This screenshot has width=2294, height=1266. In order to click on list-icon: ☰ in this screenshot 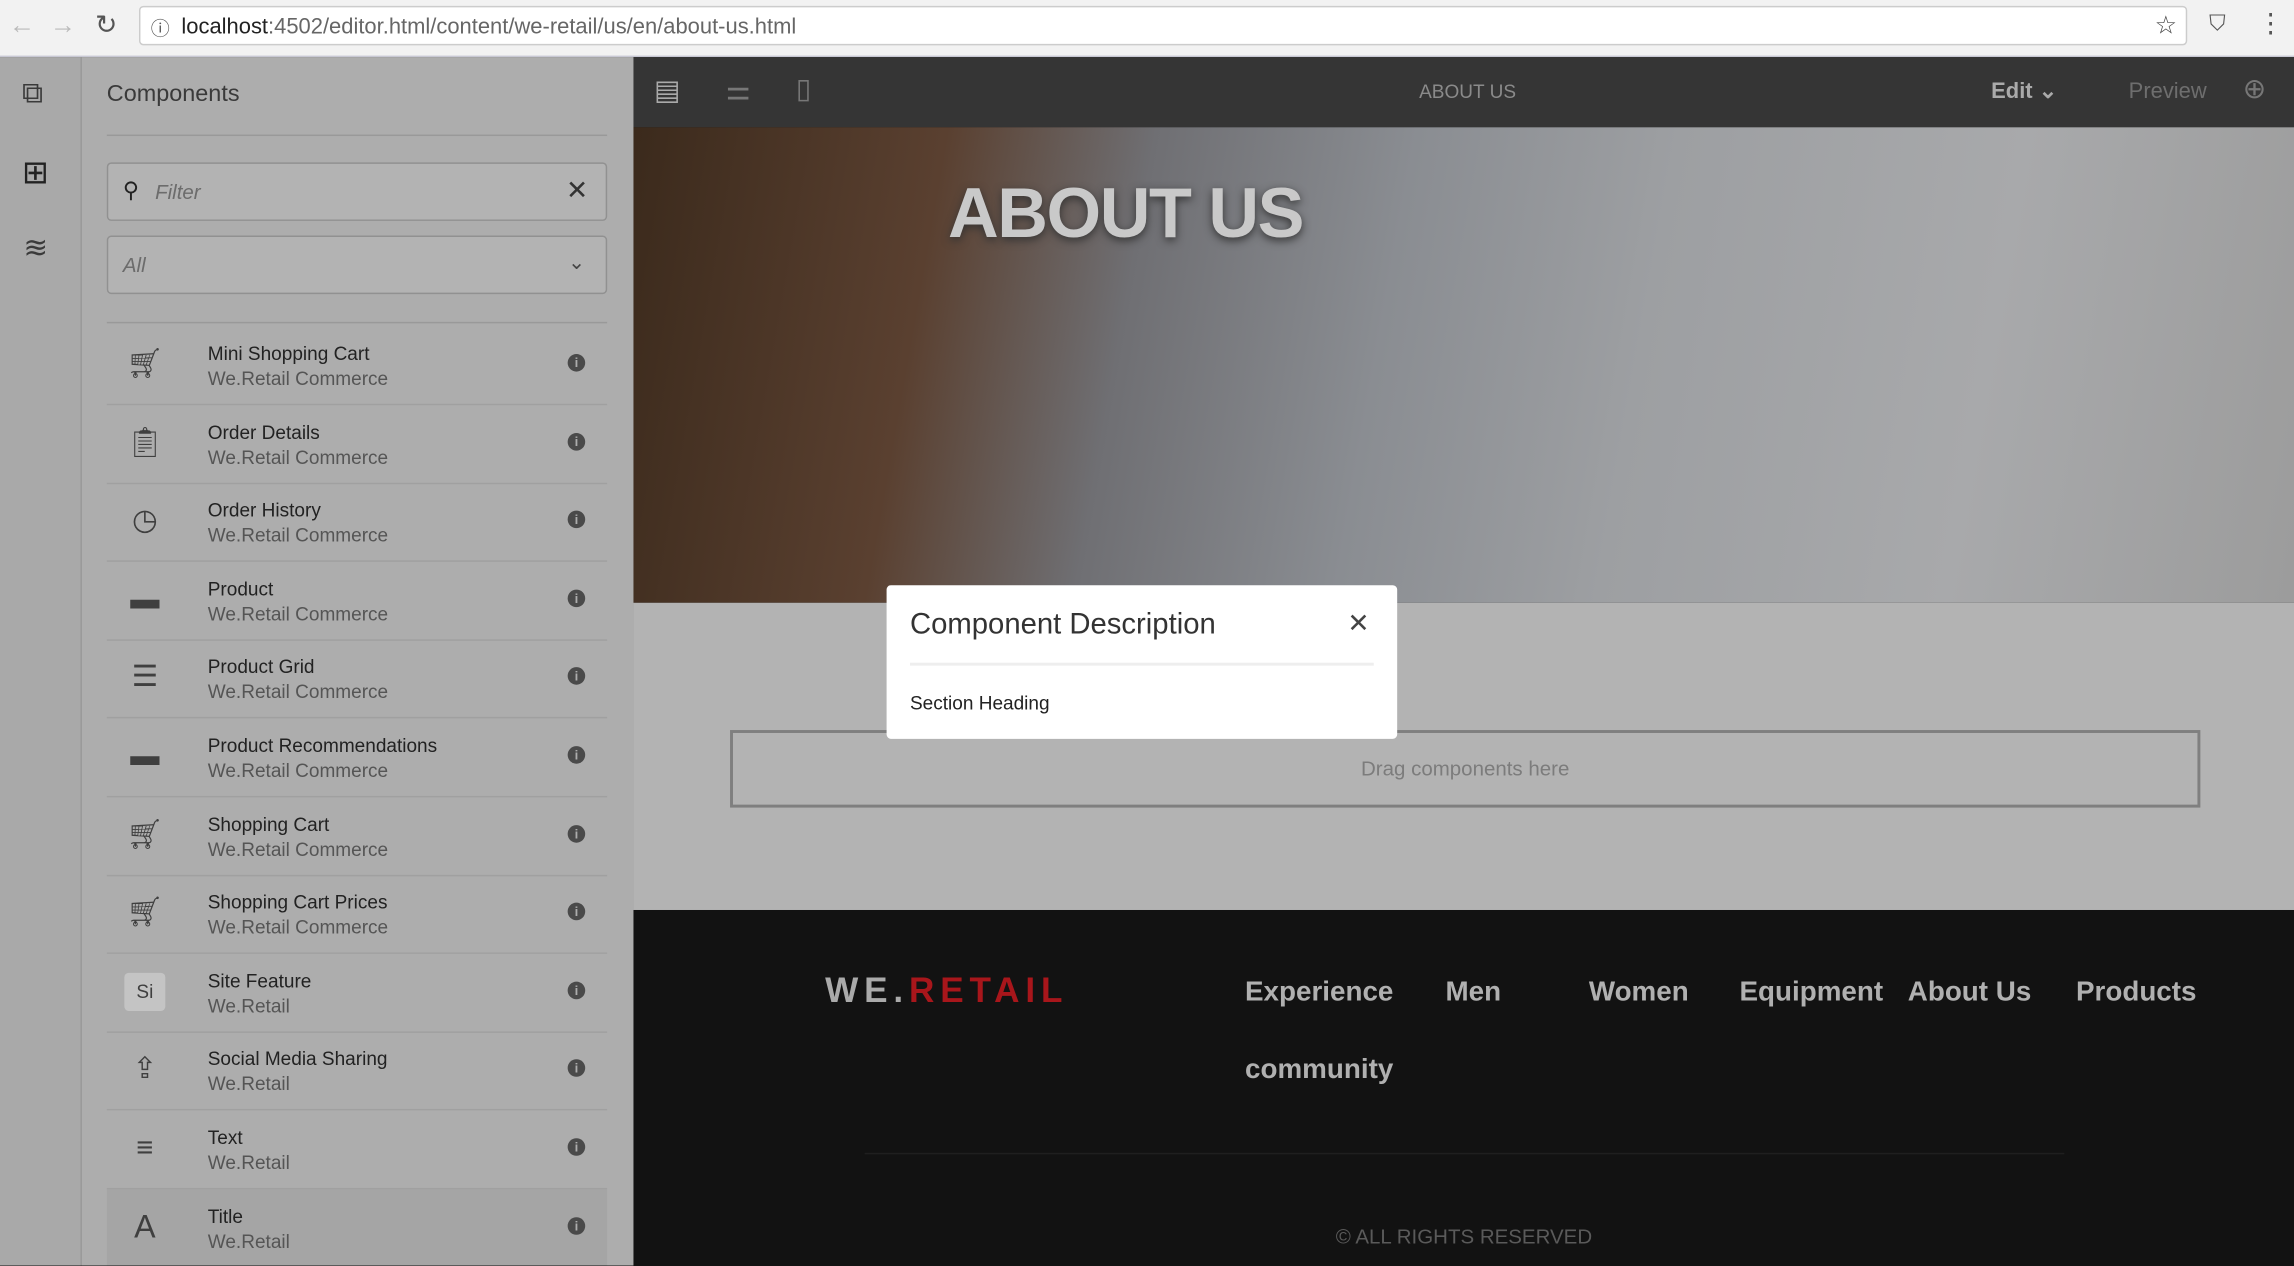, I will do `click(144, 678)`.